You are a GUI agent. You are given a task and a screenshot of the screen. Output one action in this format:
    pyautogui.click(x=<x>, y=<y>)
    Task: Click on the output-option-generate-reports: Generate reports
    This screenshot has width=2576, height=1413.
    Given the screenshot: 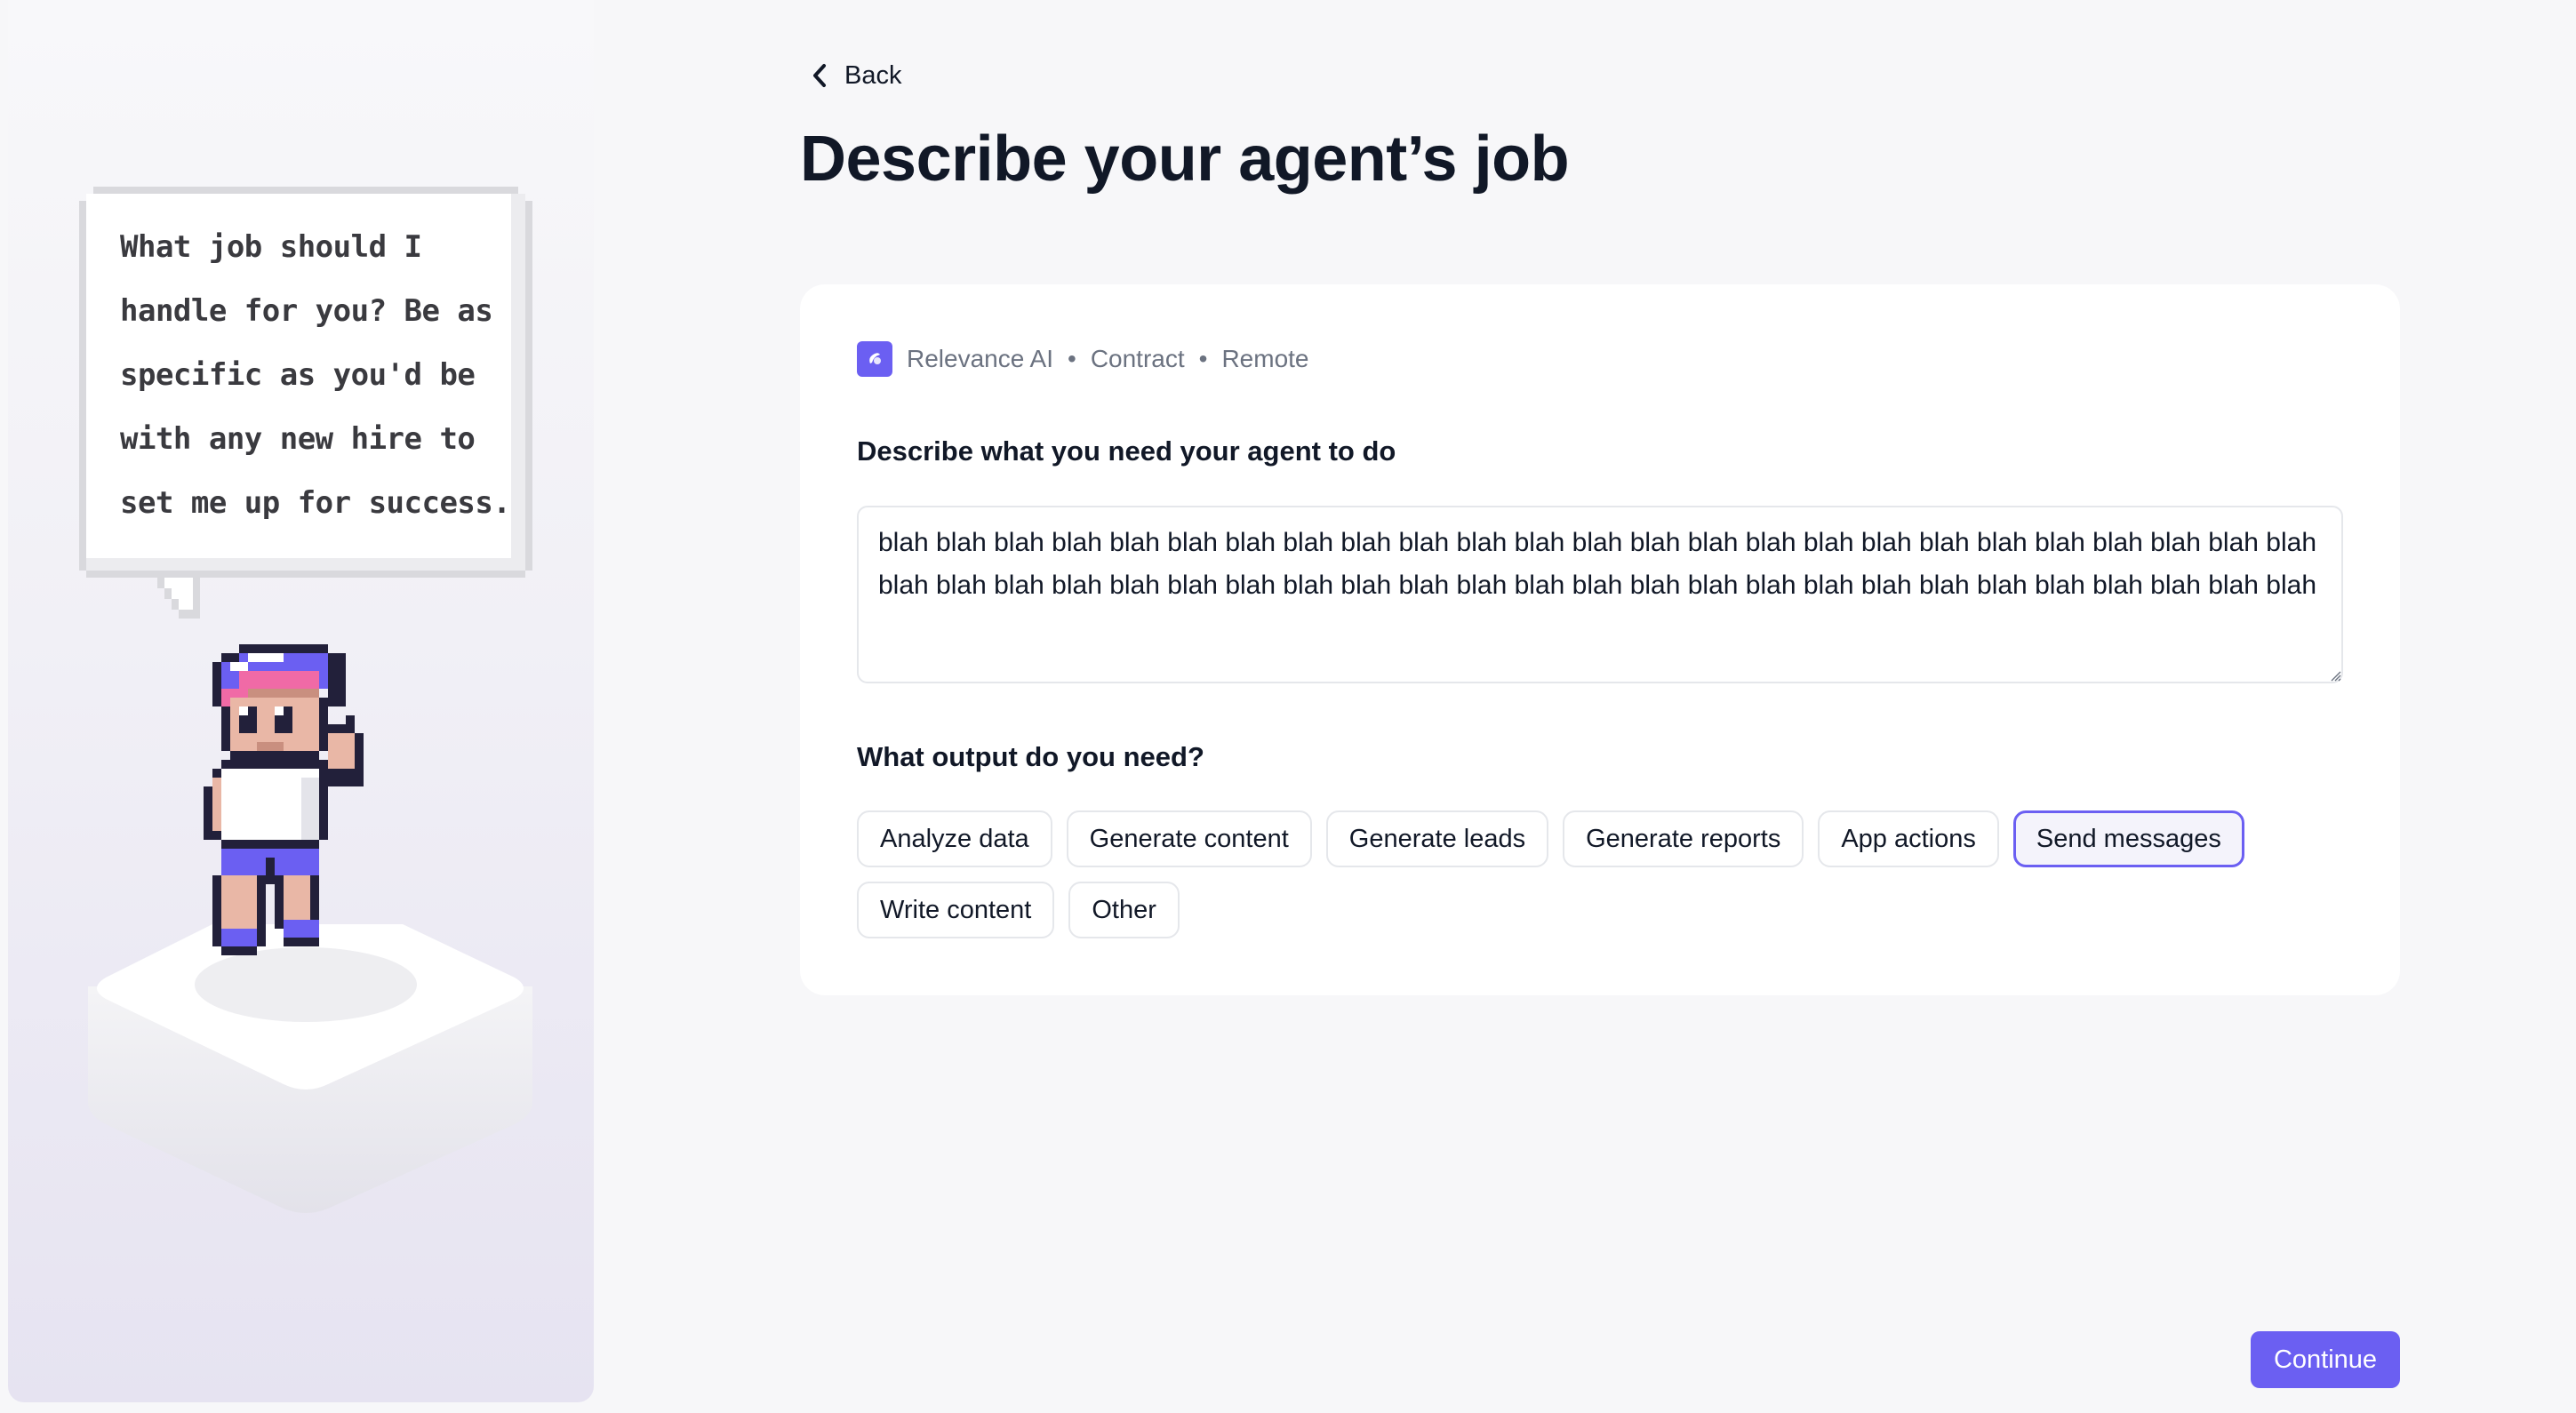 What is the action you would take?
    pyautogui.click(x=1683, y=838)
    